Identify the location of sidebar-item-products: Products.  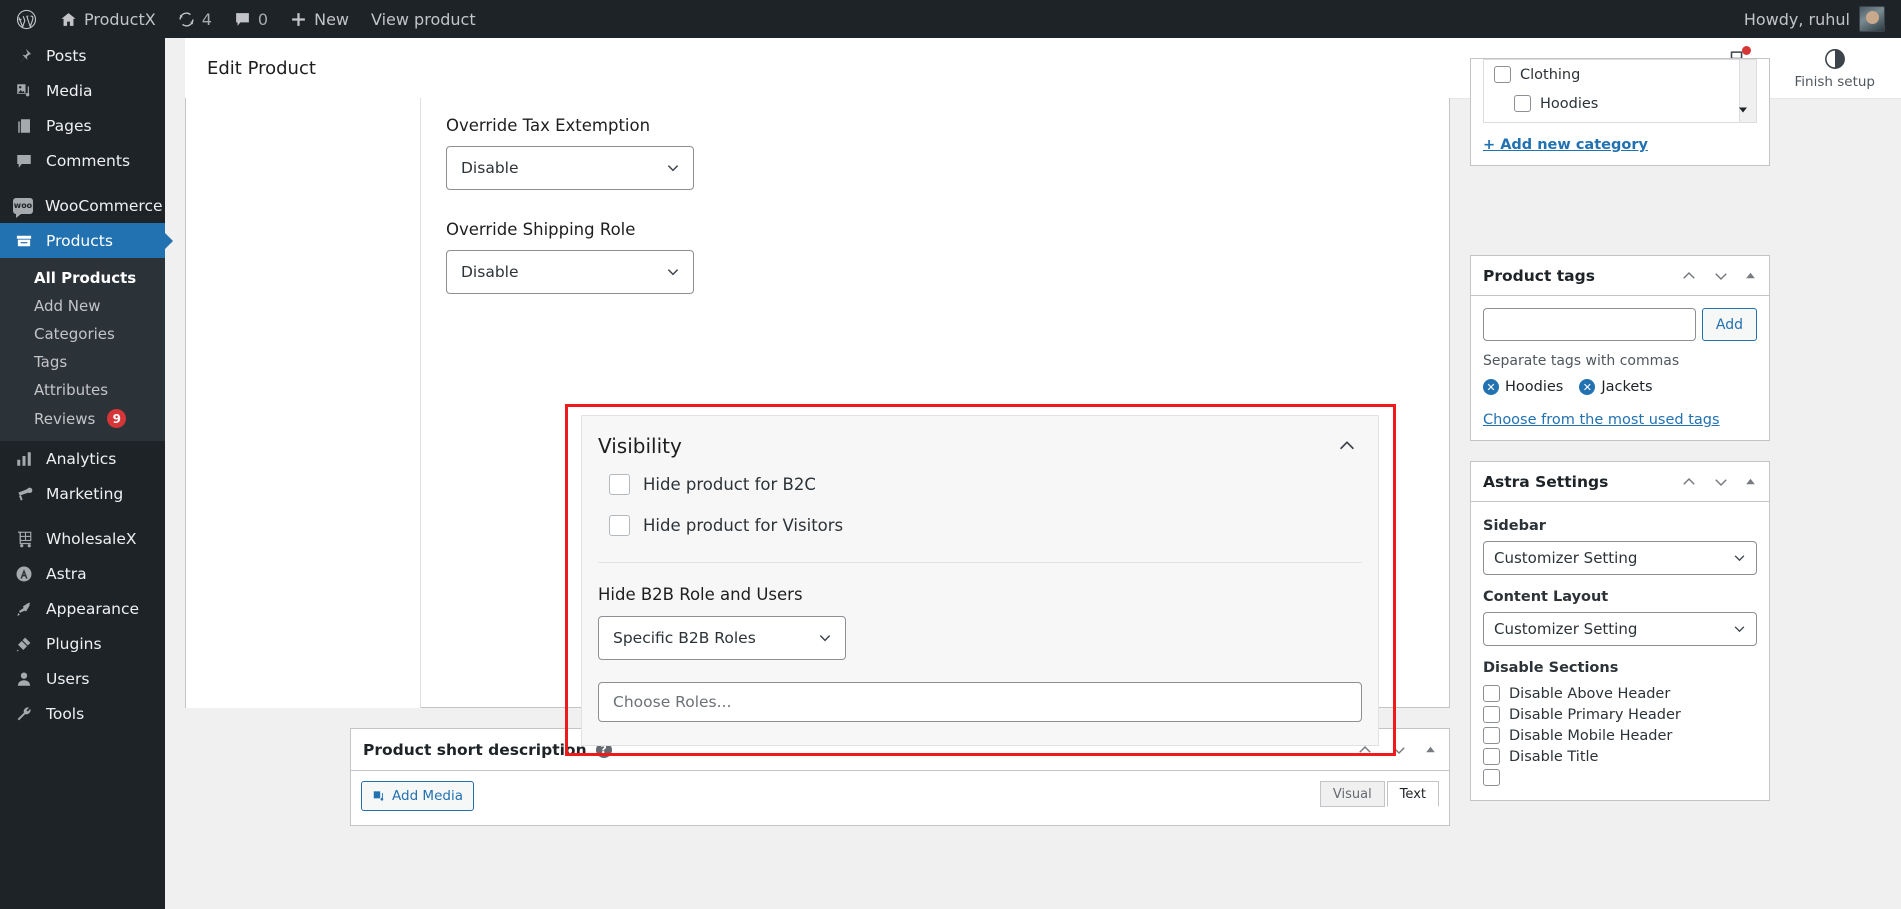
(82, 240).